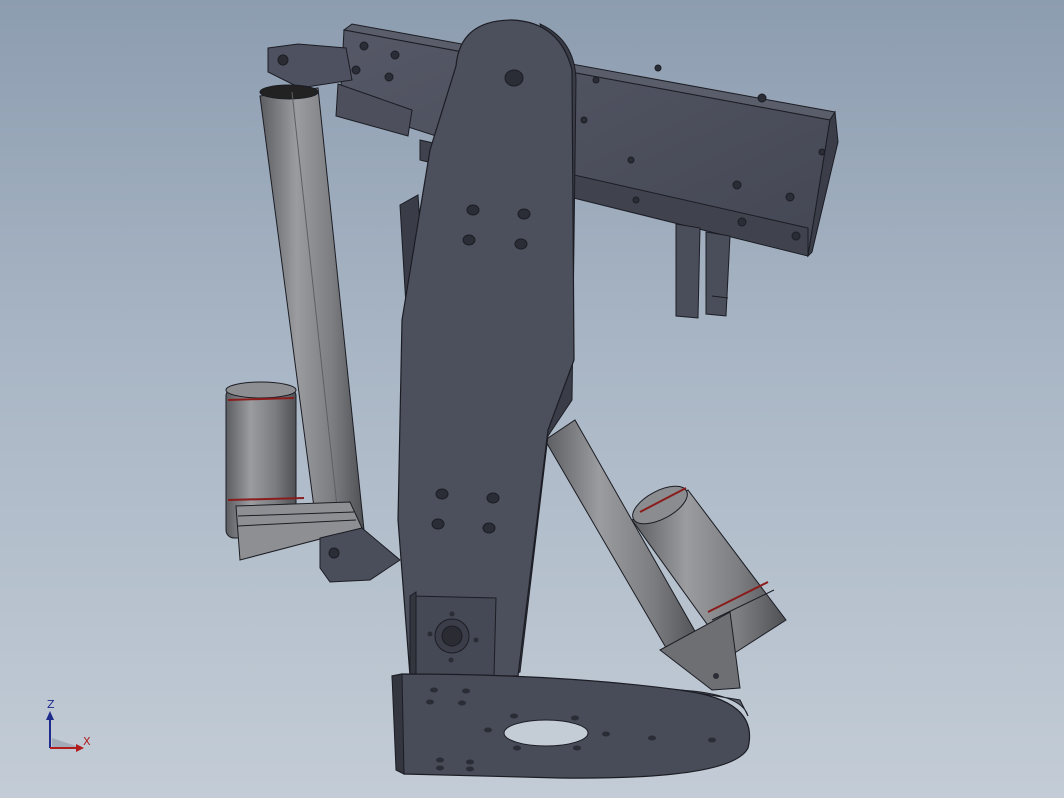  What do you see at coordinates (313, 333) in the screenshot?
I see `left-linear-actuator` at bounding box center [313, 333].